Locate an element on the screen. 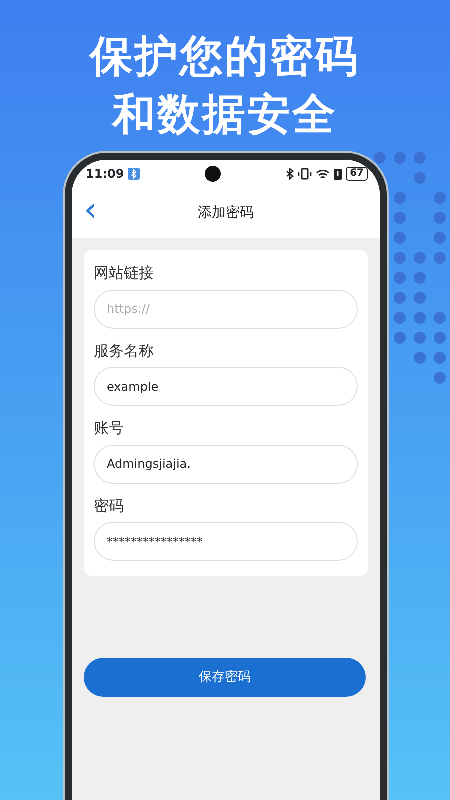  field-label: 密码 is located at coordinates (109, 506).